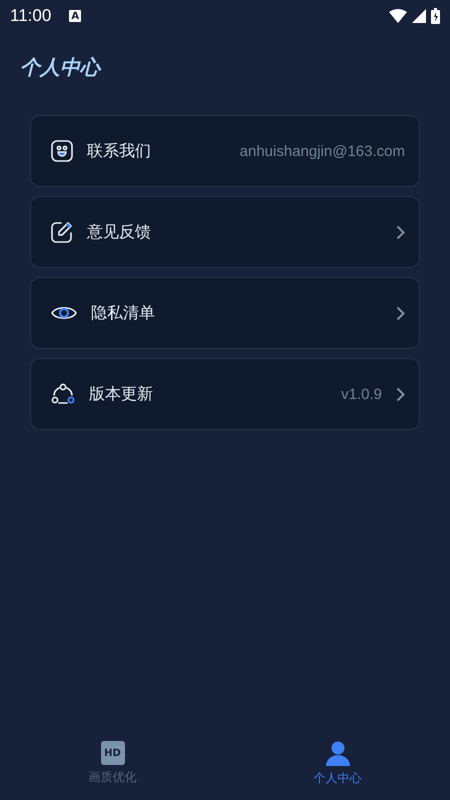 This screenshot has height=800, width=450. Describe the element at coordinates (337, 753) in the screenshot. I see `person-icon` at that location.